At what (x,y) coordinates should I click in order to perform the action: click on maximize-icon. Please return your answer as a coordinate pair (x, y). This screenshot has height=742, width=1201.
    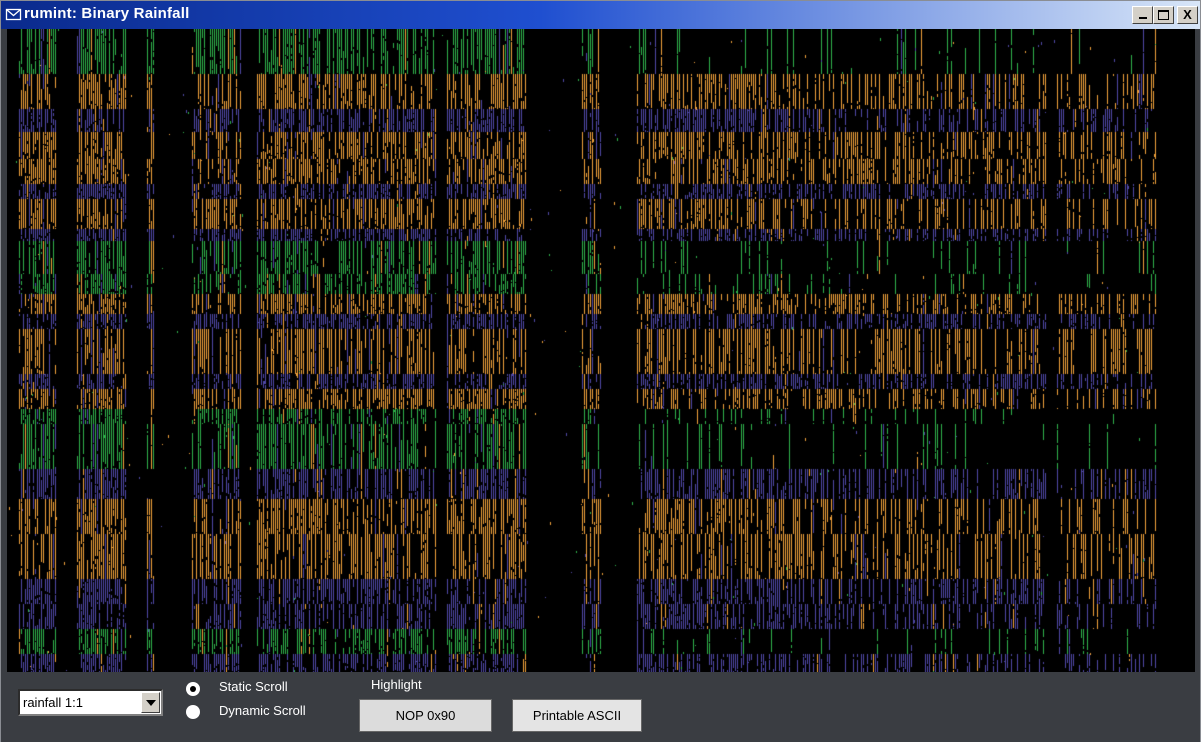
    Looking at the image, I should click on (1163, 15).